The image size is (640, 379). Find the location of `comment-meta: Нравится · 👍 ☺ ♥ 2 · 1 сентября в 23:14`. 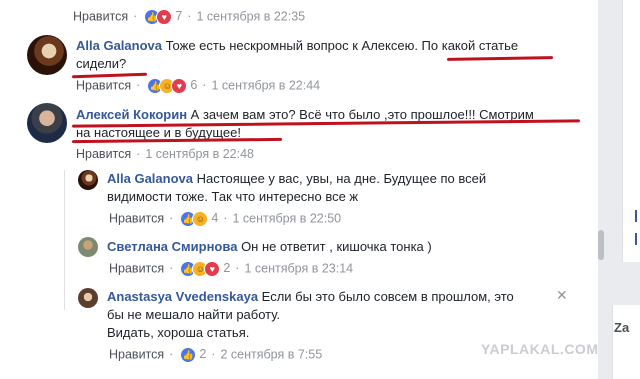

comment-meta: Нравится · 👍 ☺ ♥ 2 · 1 сентября в 23:14 is located at coordinates (231, 269).